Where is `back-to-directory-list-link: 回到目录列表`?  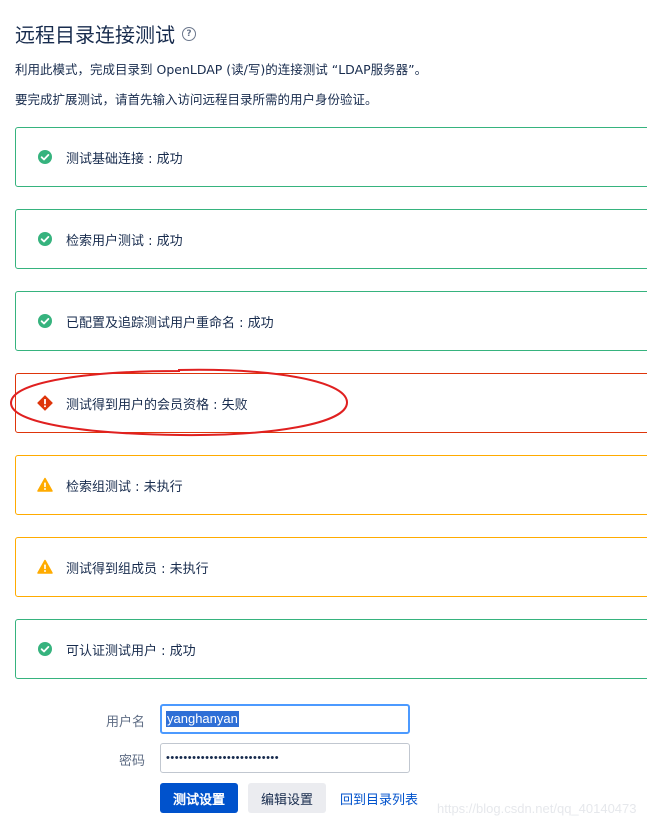
back-to-directory-list-link: 回到目录列表 is located at coordinates (379, 798).